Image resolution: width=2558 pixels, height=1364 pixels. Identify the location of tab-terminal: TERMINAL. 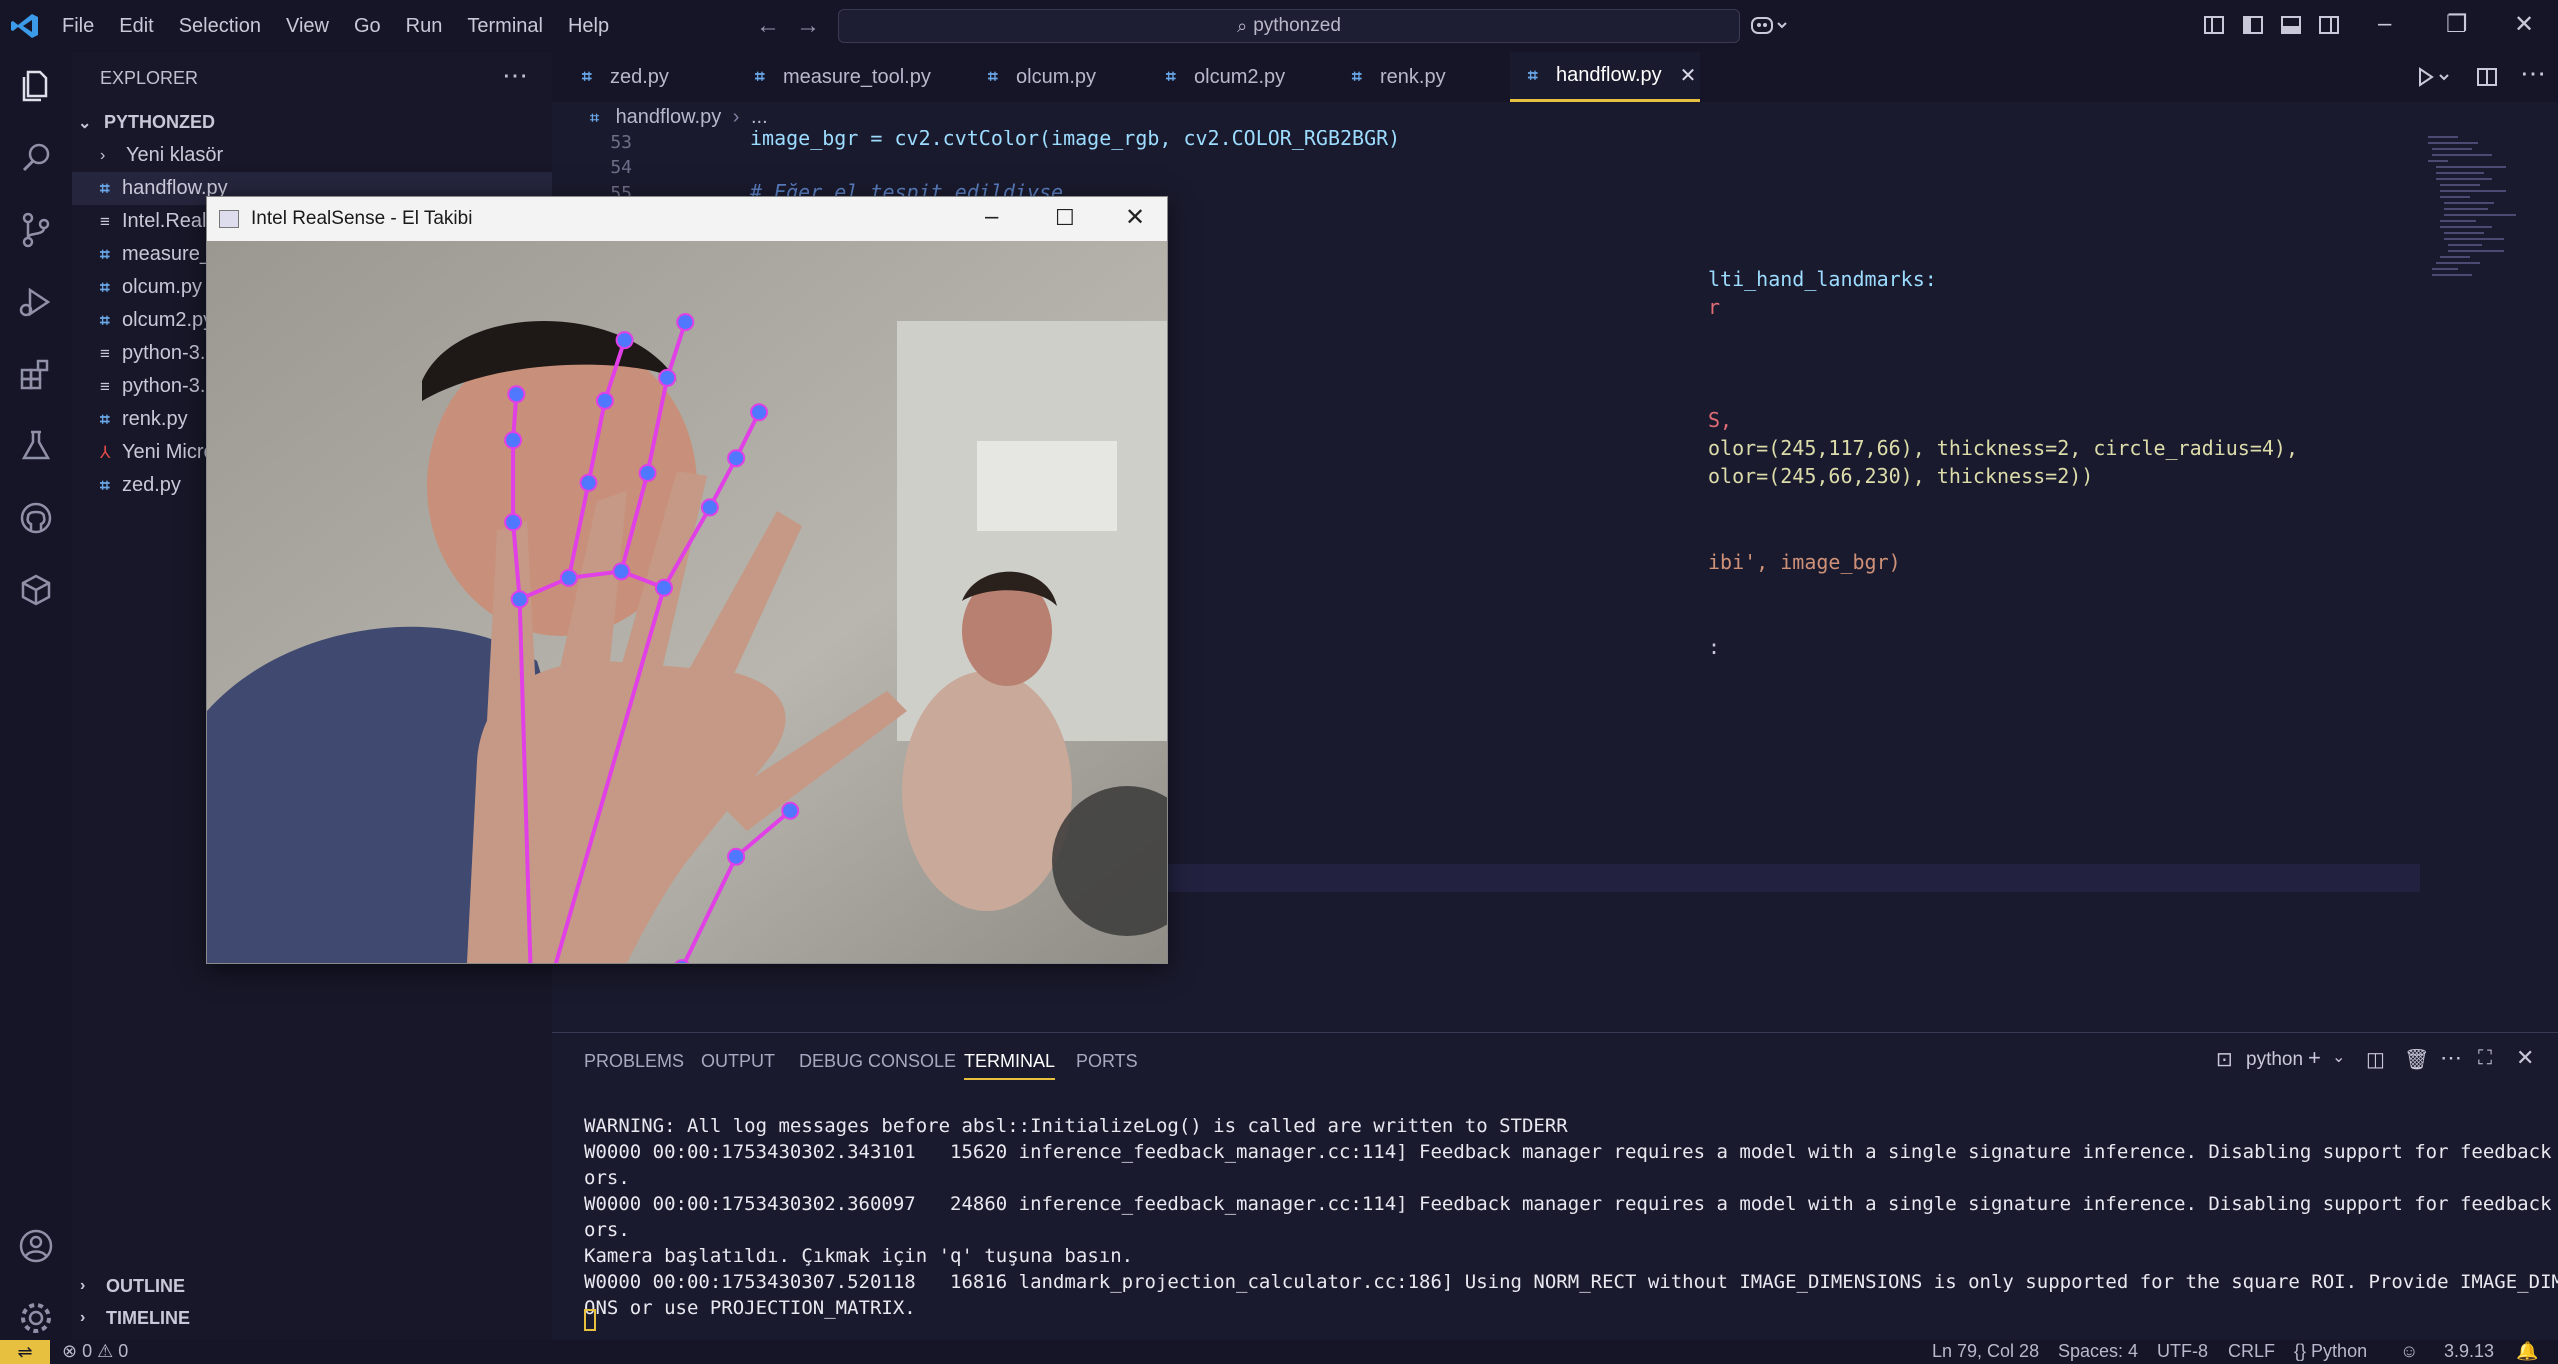
(1010, 1065).